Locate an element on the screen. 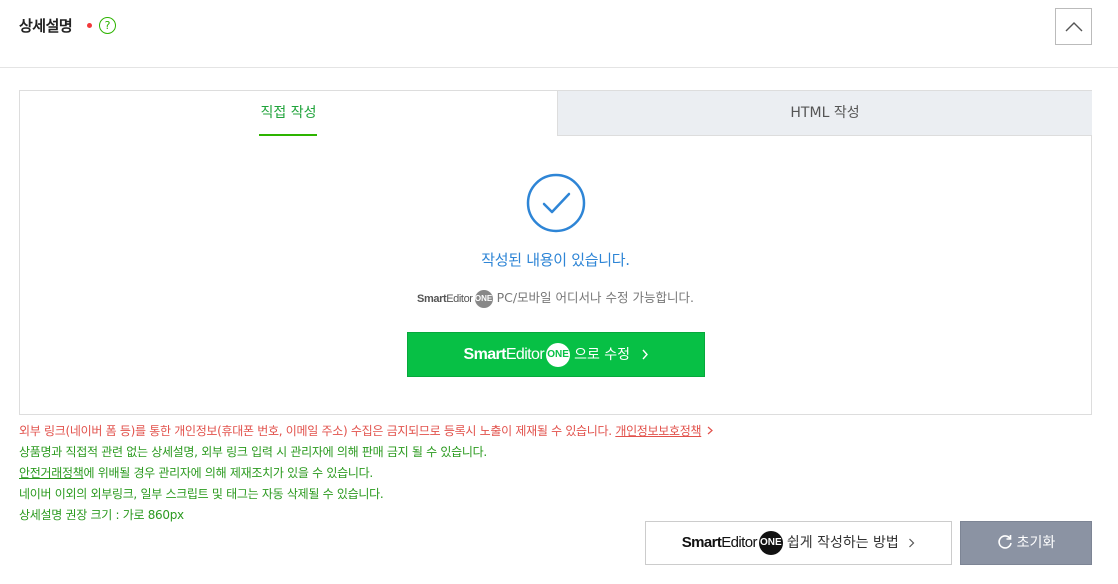  check-circle-icon is located at coordinates (556, 203).